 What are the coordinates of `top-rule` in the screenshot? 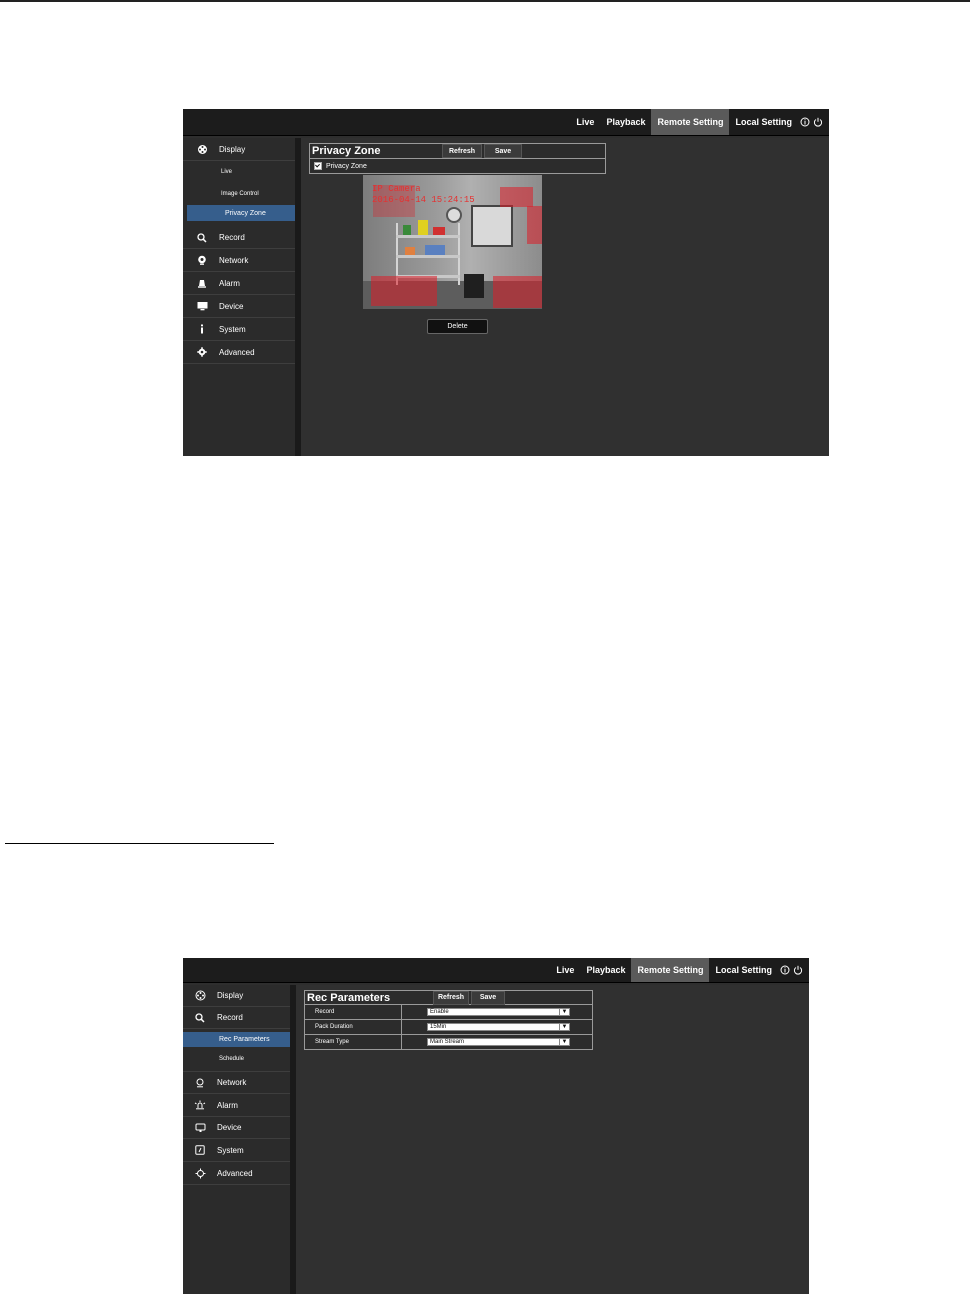 It's located at (485, 1).